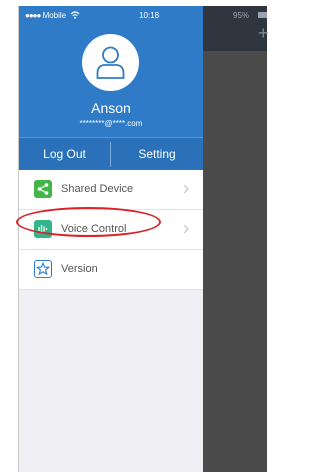 Image resolution: width=320 pixels, height=474 pixels. What do you see at coordinates (241, 15) in the screenshot?
I see `battery-percent: 95%` at bounding box center [241, 15].